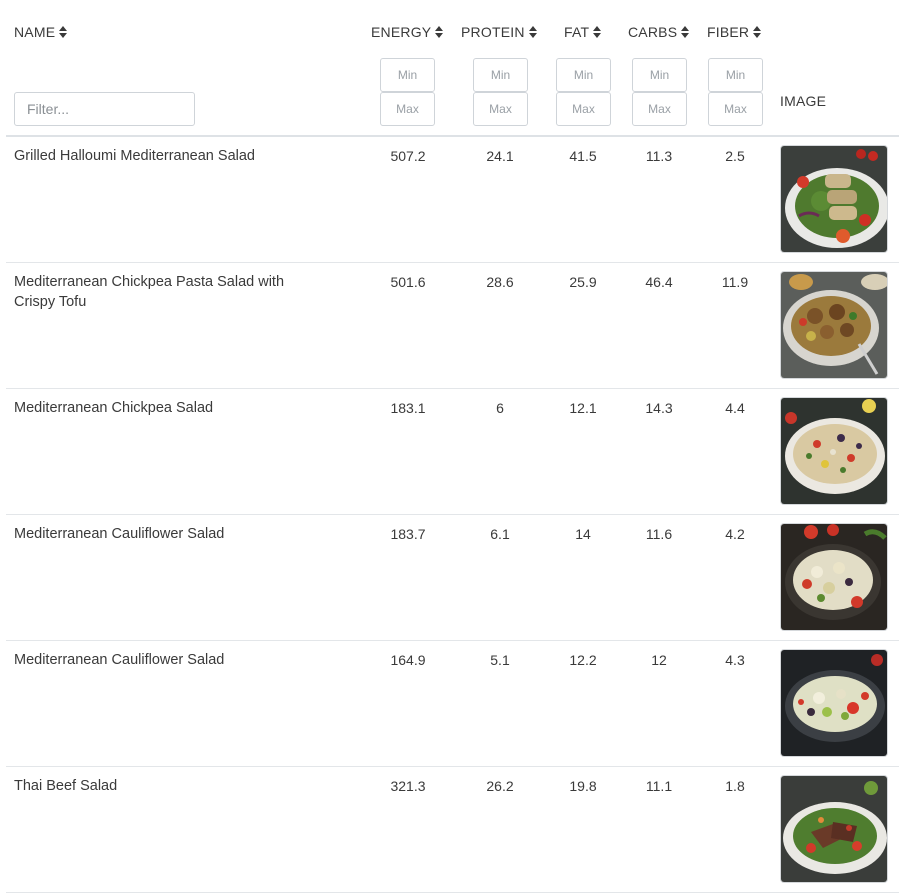 Image resolution: width=900 pixels, height=895 pixels. Describe the element at coordinates (408, 408) in the screenshot. I see `energy-value: 183.1` at that location.